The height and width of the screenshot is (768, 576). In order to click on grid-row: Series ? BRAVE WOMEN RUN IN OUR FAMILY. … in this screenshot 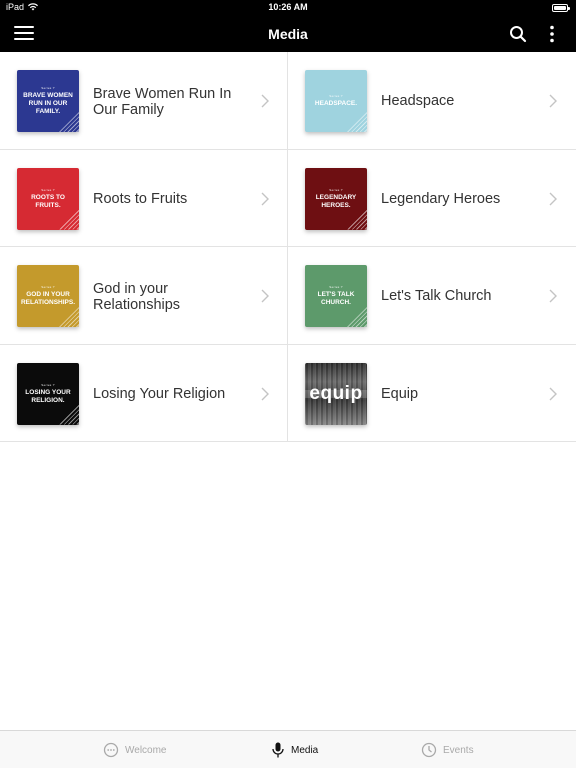, I will do `click(288, 101)`.